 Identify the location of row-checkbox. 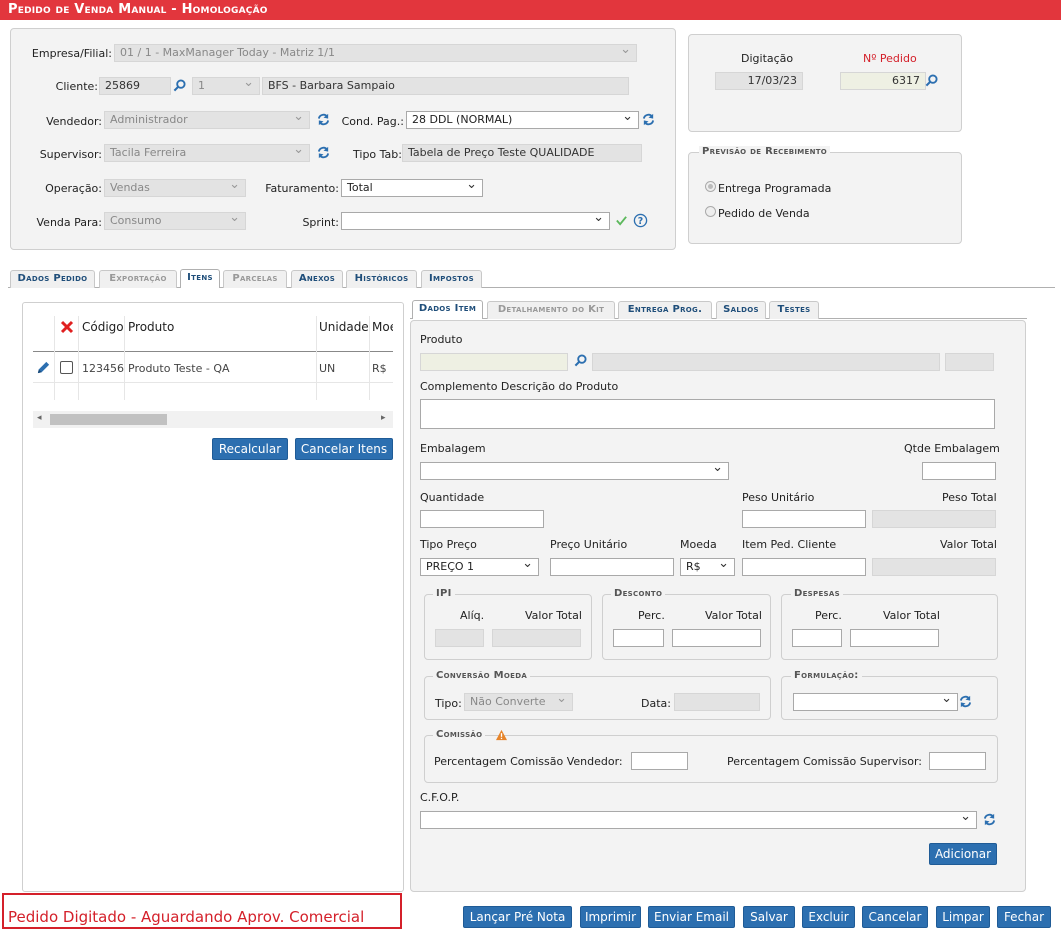
(66, 367).